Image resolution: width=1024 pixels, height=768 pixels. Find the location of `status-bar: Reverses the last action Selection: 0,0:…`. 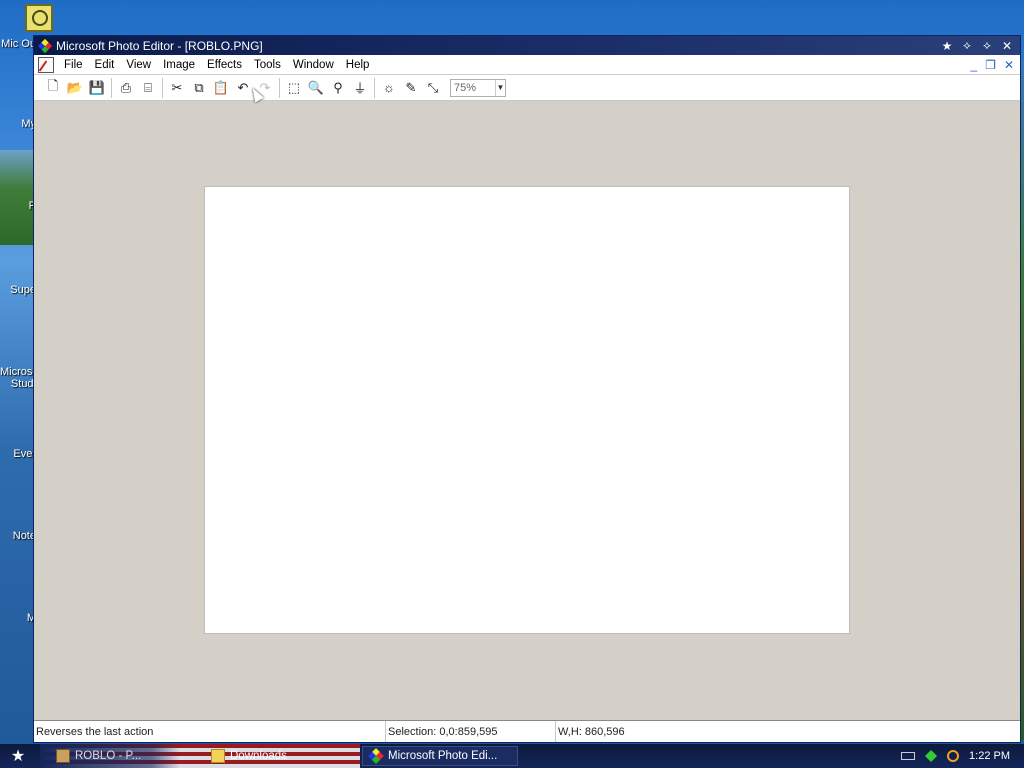

status-bar: Reverses the last action Selection: 0,0:… is located at coordinates (527, 731).